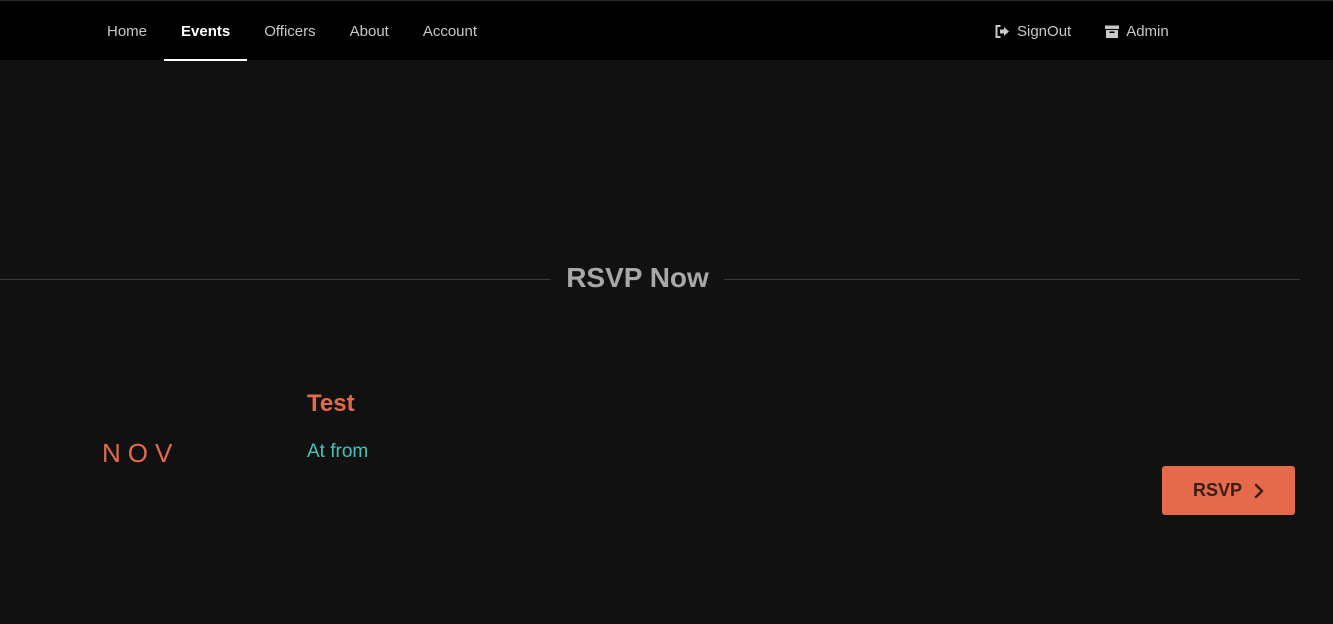 This screenshot has width=1333, height=624. What do you see at coordinates (206, 31) in the screenshot?
I see `nav-events-link: Events` at bounding box center [206, 31].